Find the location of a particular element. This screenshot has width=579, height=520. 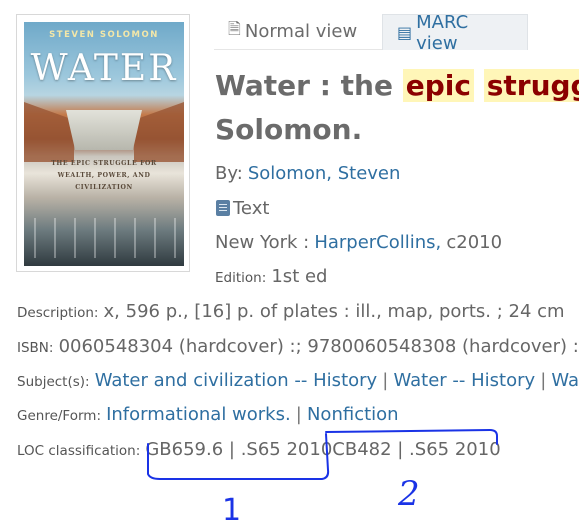

handwritten-number-1: 1 is located at coordinates (231, 506).